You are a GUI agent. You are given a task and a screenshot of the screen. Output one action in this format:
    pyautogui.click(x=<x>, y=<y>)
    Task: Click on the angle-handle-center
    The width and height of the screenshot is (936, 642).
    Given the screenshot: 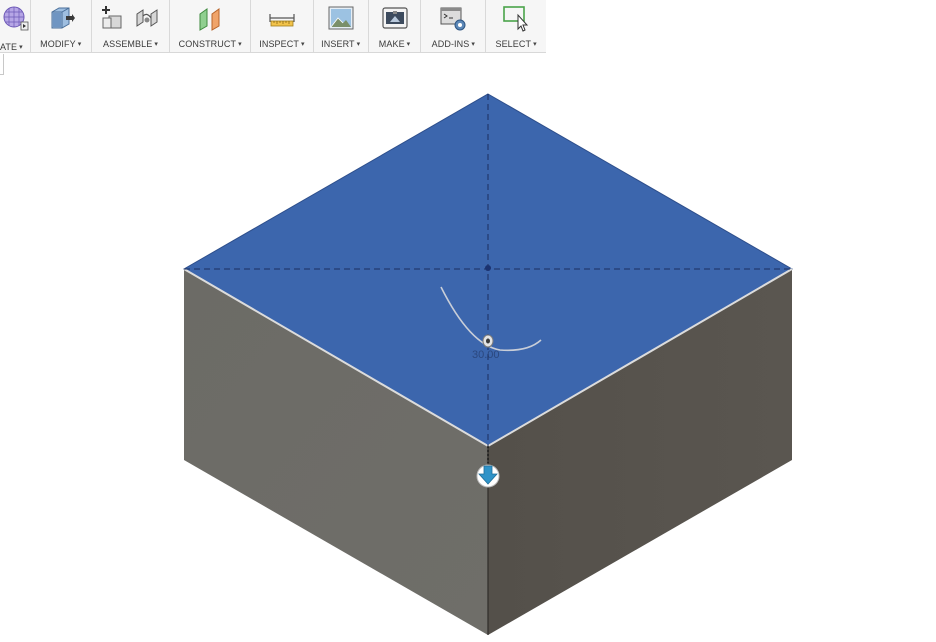 What is the action you would take?
    pyautogui.click(x=488, y=341)
    